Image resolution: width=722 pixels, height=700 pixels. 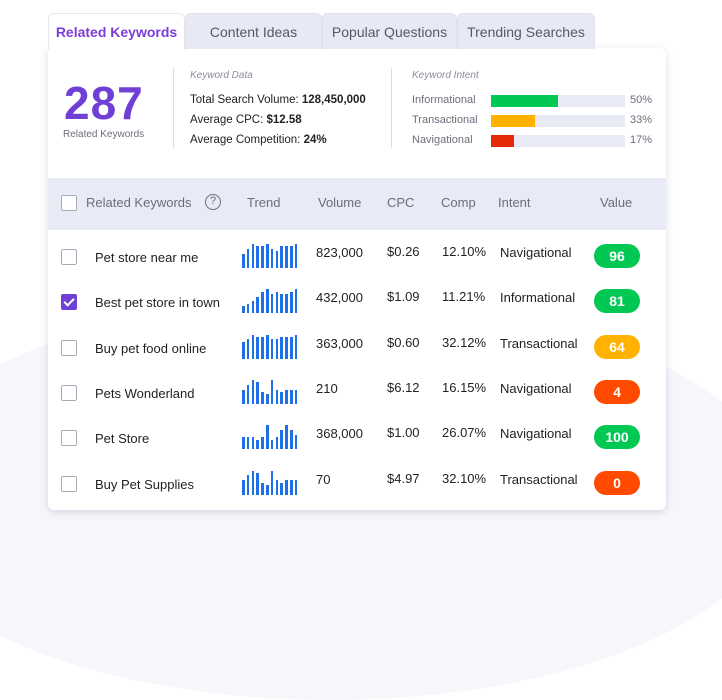 I want to click on header-volume: Volume, so click(x=339, y=202).